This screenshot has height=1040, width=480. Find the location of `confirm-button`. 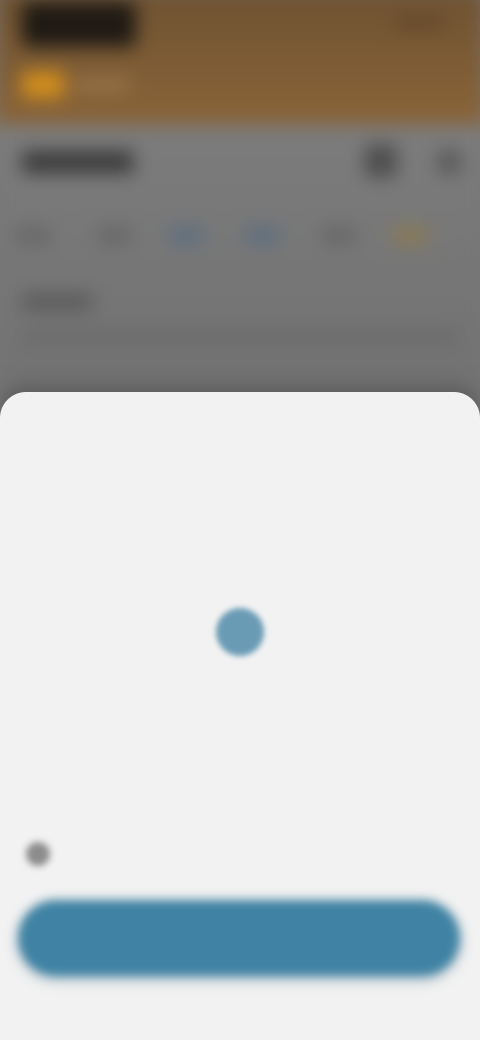

confirm-button is located at coordinates (239, 938).